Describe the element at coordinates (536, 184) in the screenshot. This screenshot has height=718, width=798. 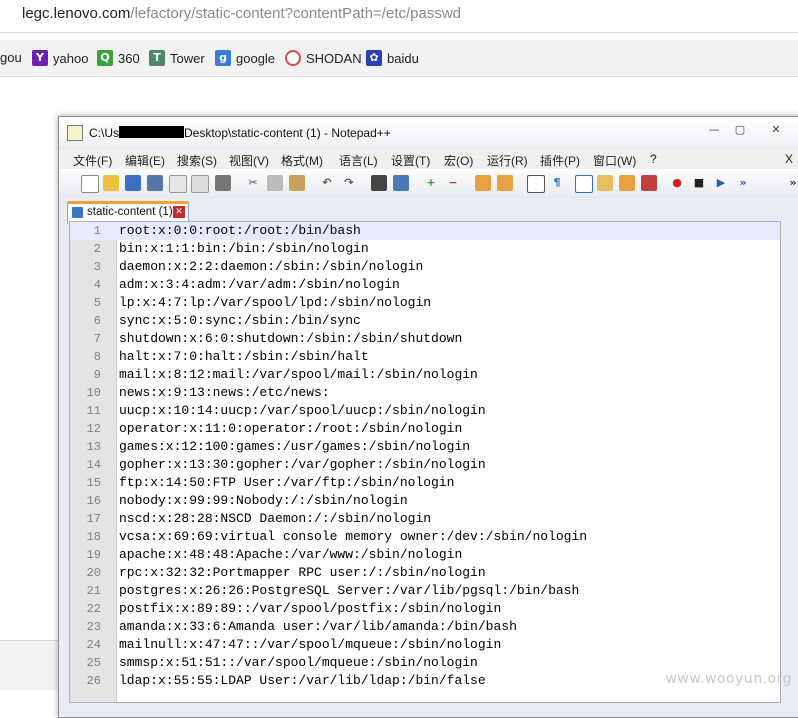
I see `word-wrap-icon` at that location.